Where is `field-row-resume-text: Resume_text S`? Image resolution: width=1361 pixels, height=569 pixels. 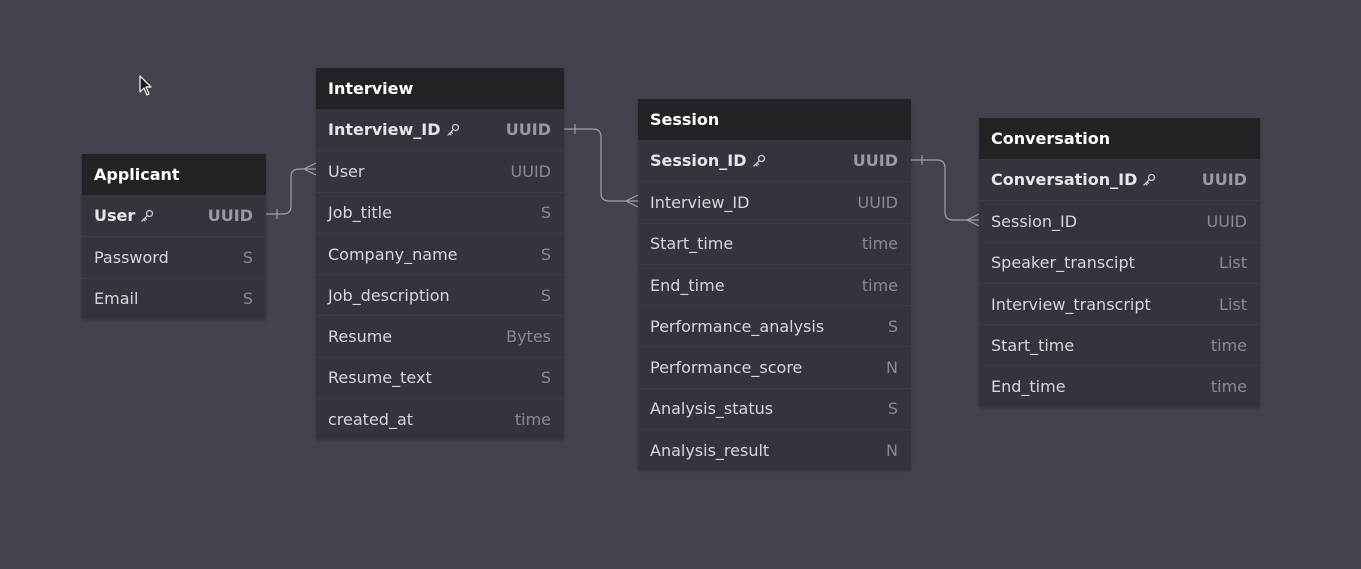 field-row-resume-text: Resume_text S is located at coordinates (440, 377).